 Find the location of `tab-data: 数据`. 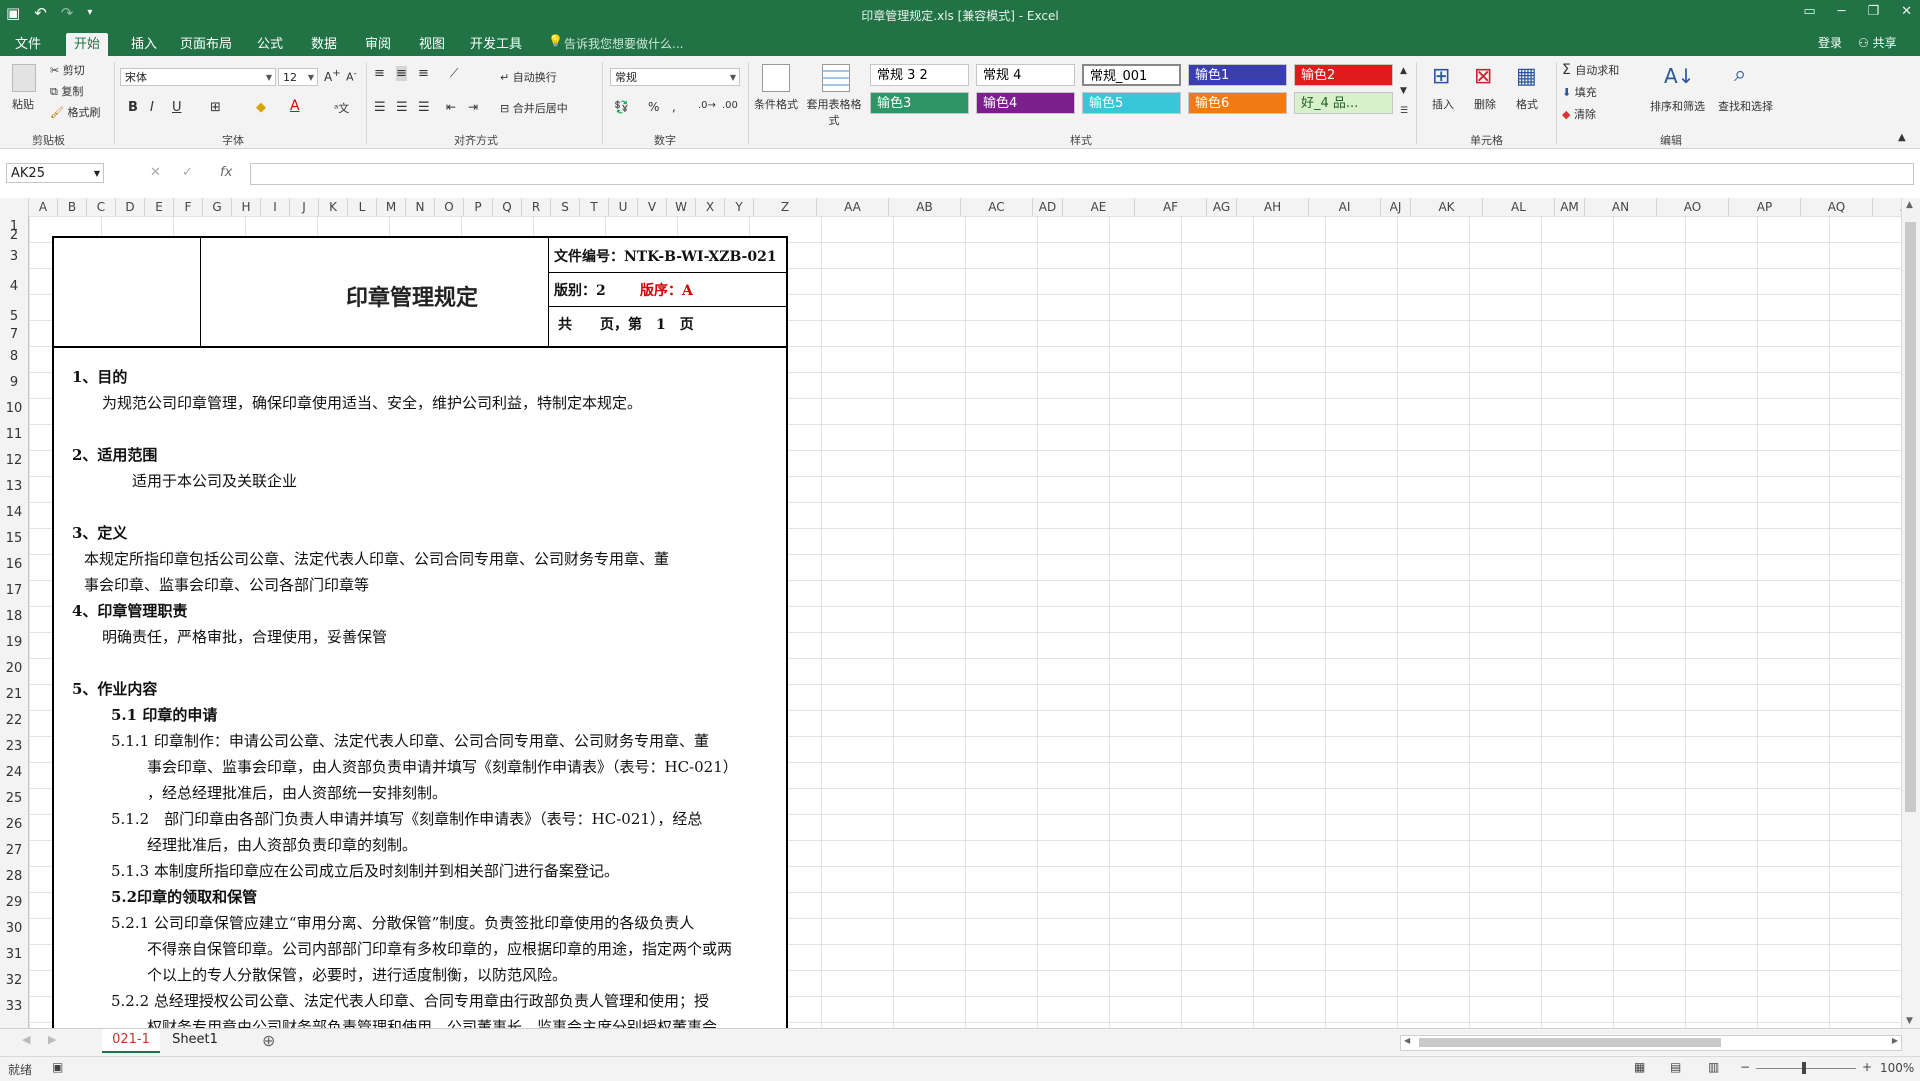

tab-data: 数据 is located at coordinates (324, 44).